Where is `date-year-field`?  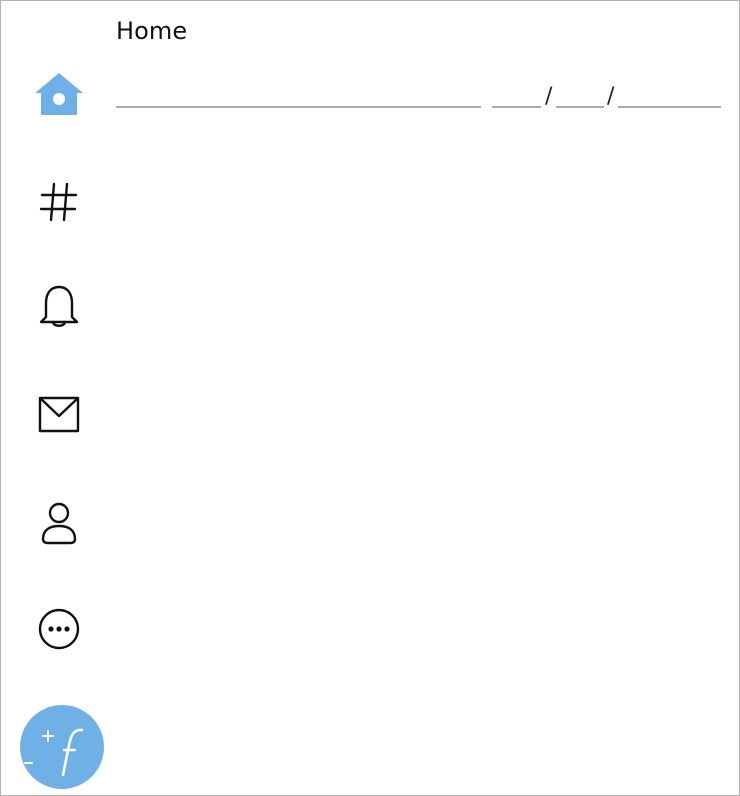 date-year-field is located at coordinates (669, 107).